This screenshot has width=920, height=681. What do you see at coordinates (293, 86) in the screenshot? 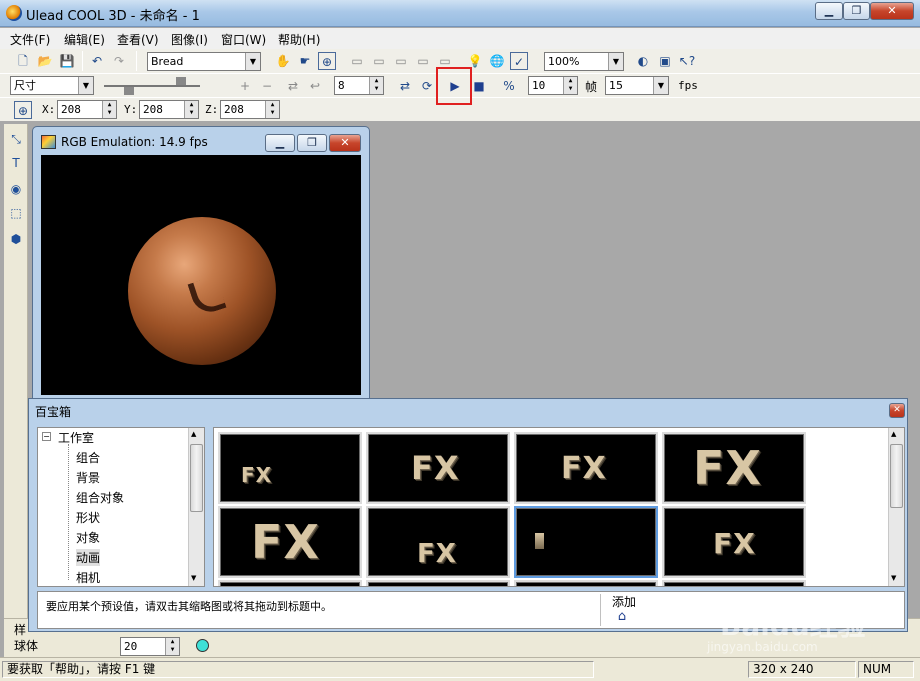
I see `reverse-icon: ⇄` at bounding box center [293, 86].